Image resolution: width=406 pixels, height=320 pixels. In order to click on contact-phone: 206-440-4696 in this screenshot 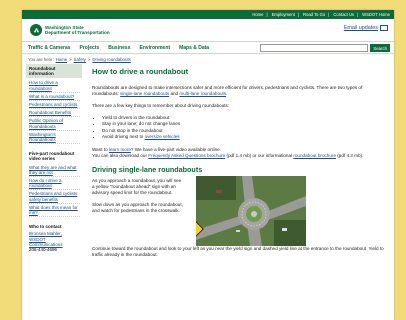, I will do `click(43, 250)`.